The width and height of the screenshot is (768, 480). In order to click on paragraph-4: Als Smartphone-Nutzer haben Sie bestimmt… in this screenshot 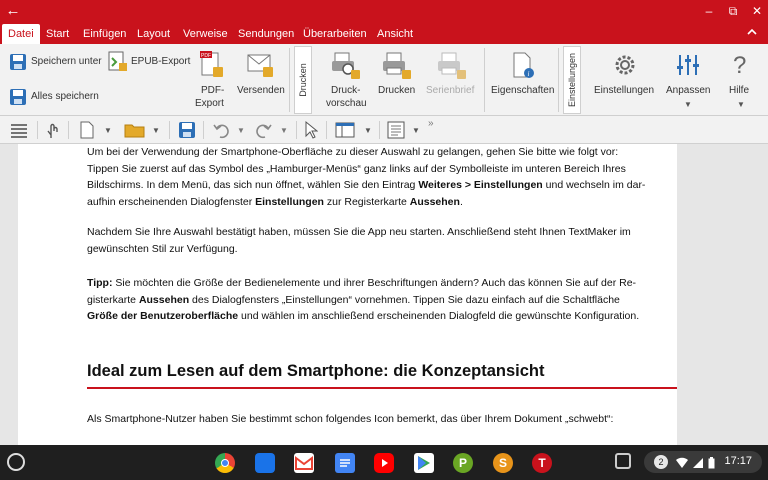, I will do `click(382, 419)`.